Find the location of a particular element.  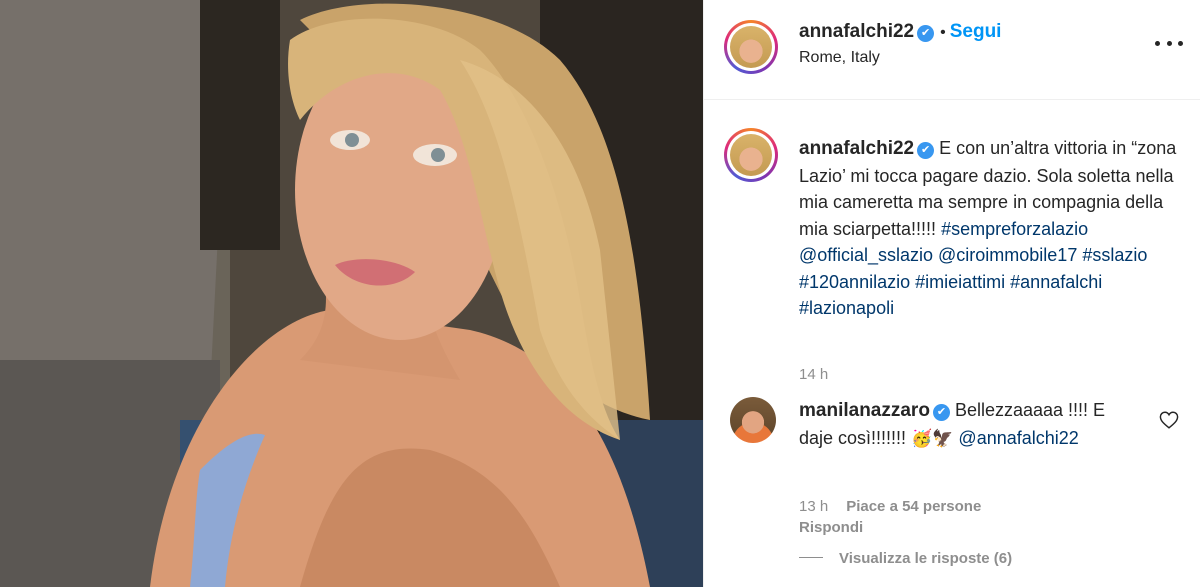

caption-username: annafalchi22 is located at coordinates (856, 148).